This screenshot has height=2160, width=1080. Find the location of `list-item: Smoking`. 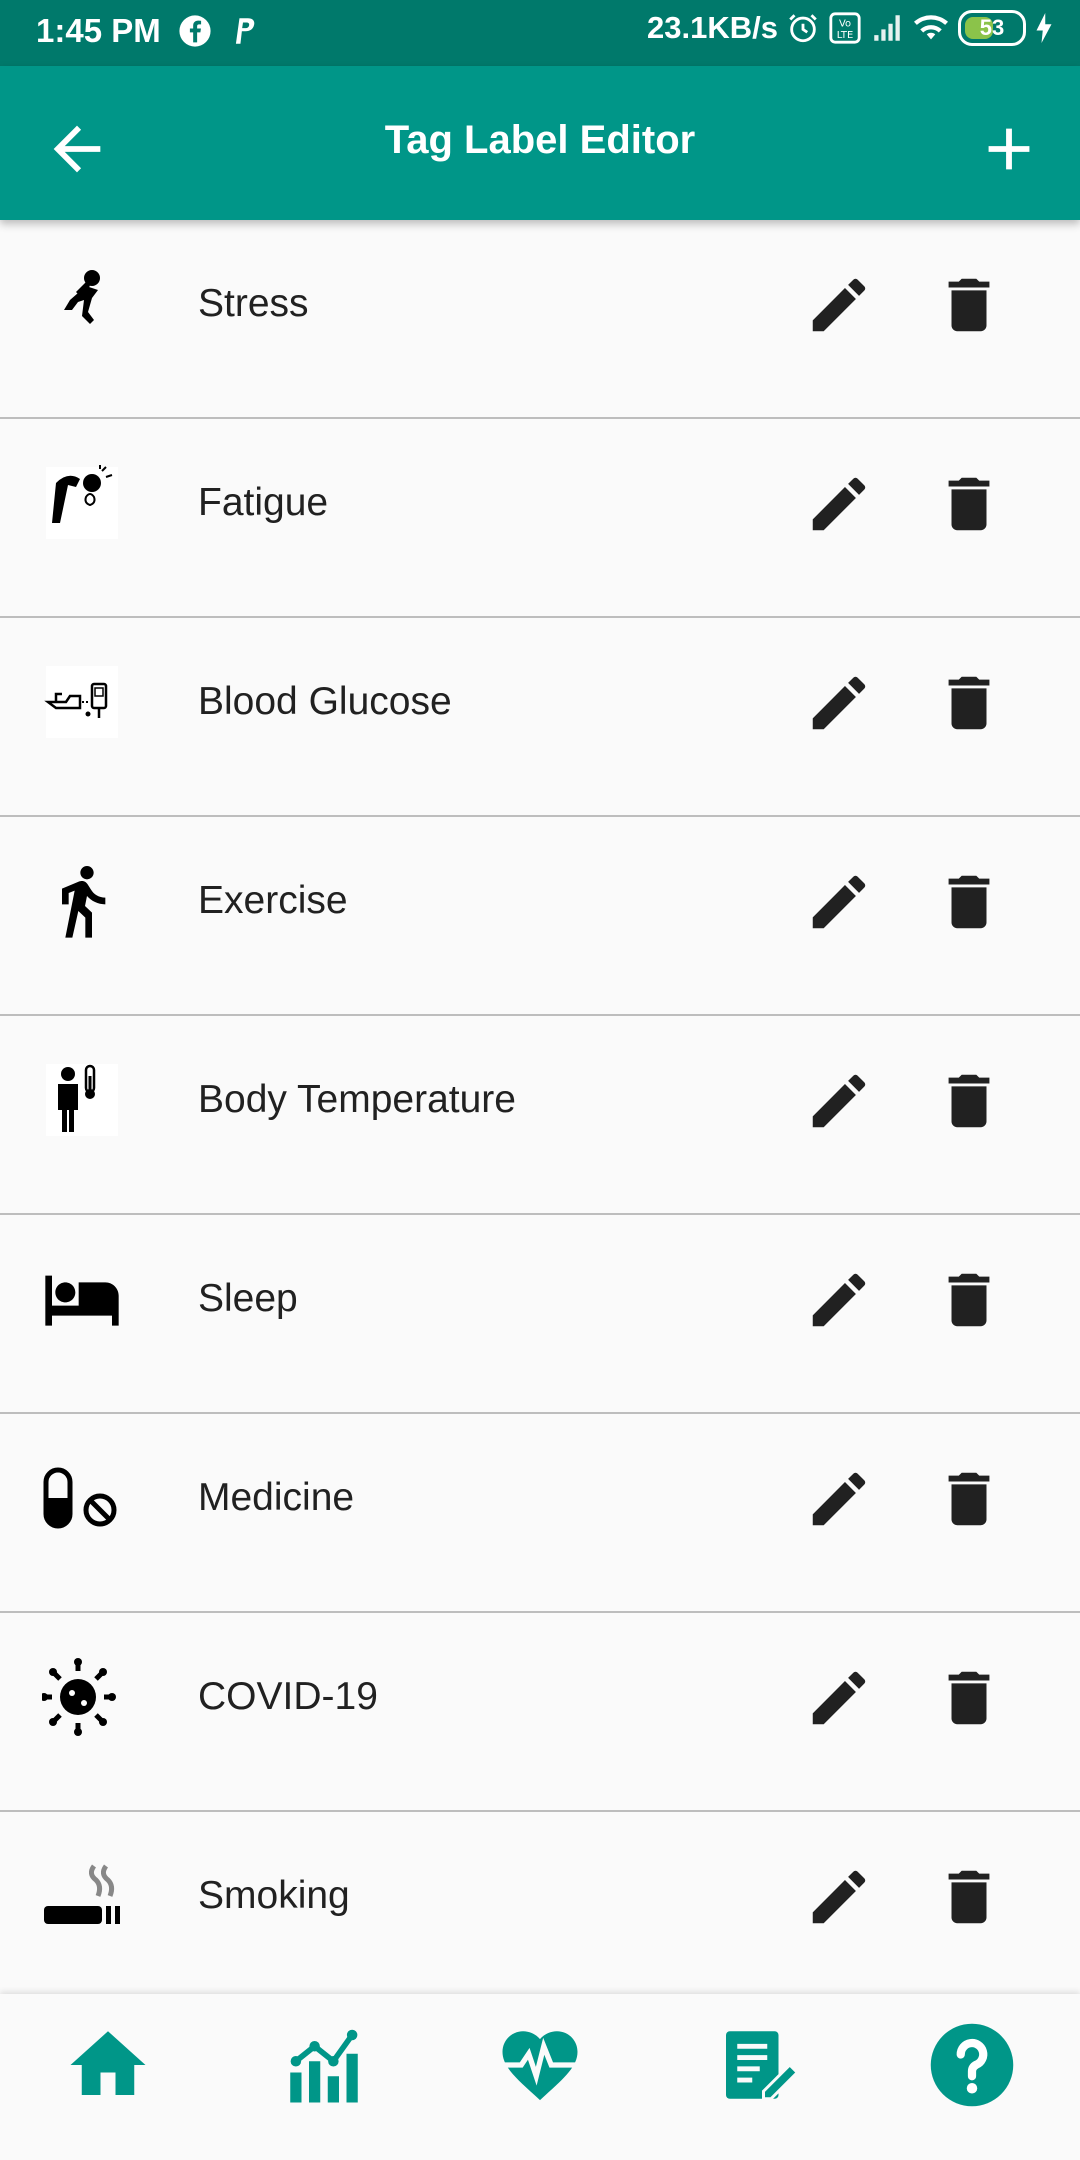

list-item: Smoking is located at coordinates (540, 1911).